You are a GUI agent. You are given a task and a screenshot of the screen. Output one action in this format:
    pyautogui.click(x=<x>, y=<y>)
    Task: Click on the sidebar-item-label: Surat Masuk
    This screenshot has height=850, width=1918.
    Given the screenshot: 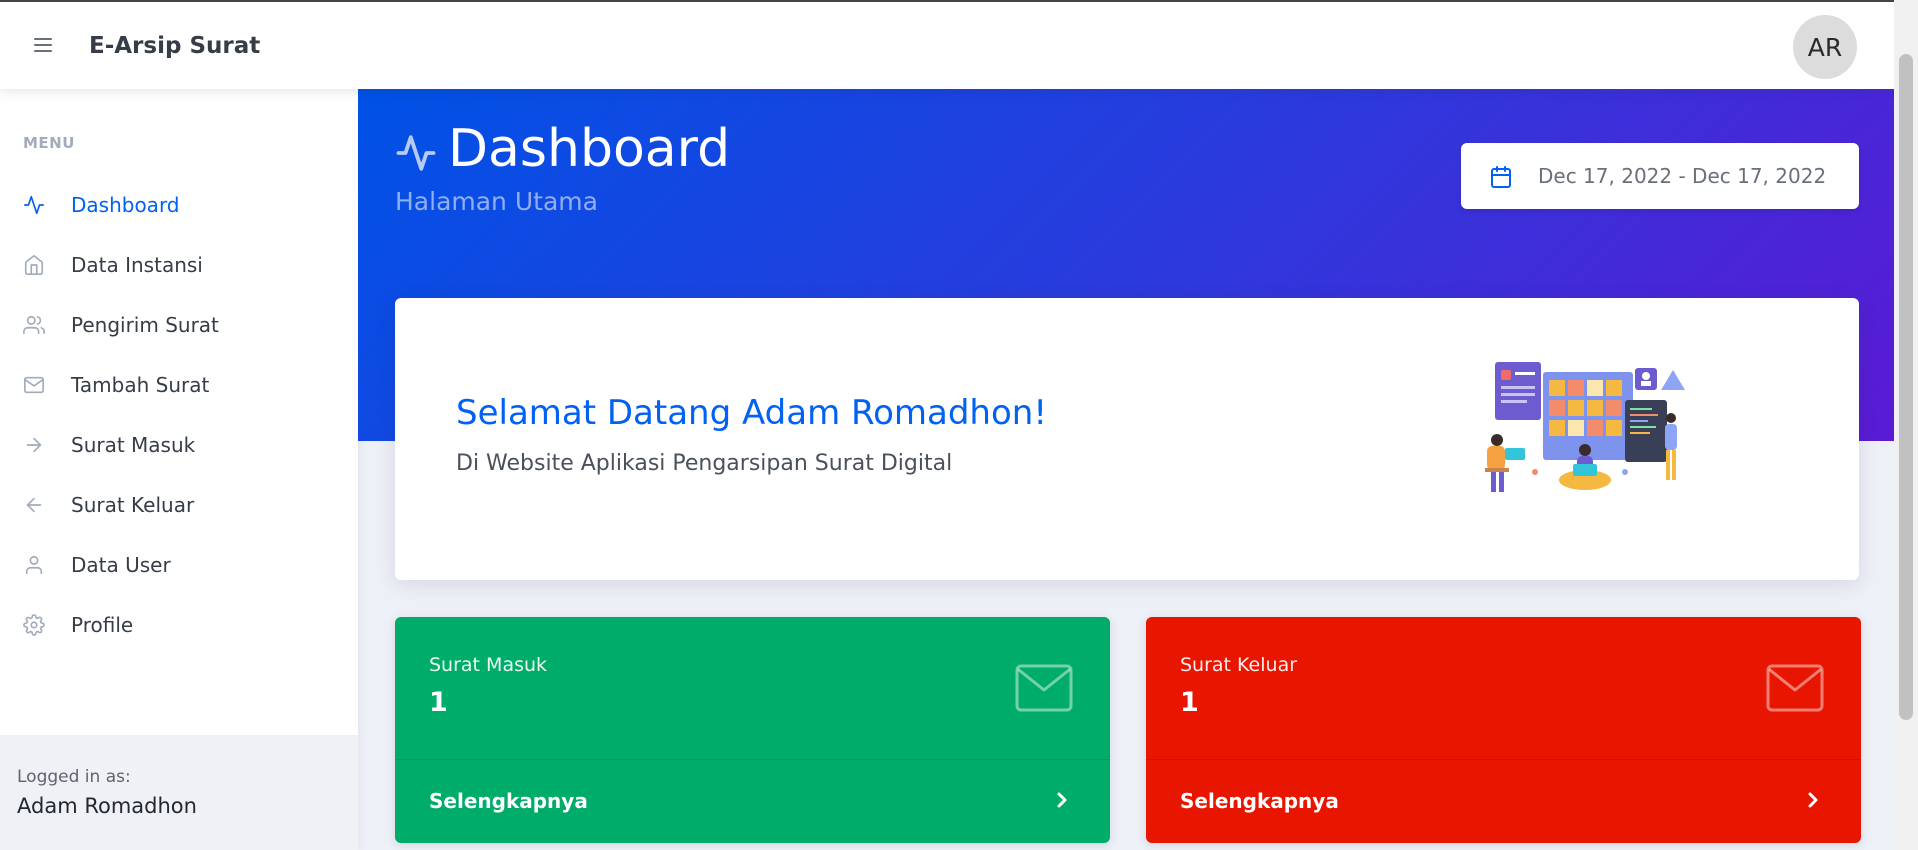 What is the action you would take?
    pyautogui.click(x=133, y=445)
    